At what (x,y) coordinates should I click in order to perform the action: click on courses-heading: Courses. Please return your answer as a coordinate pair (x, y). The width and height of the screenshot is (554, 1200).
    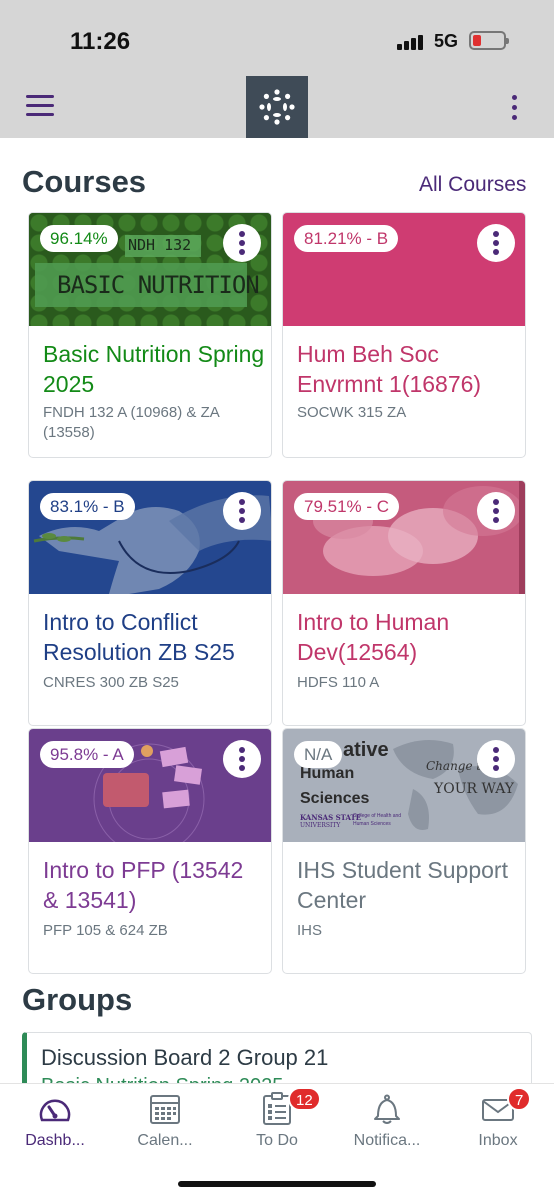
    Looking at the image, I should click on (84, 181).